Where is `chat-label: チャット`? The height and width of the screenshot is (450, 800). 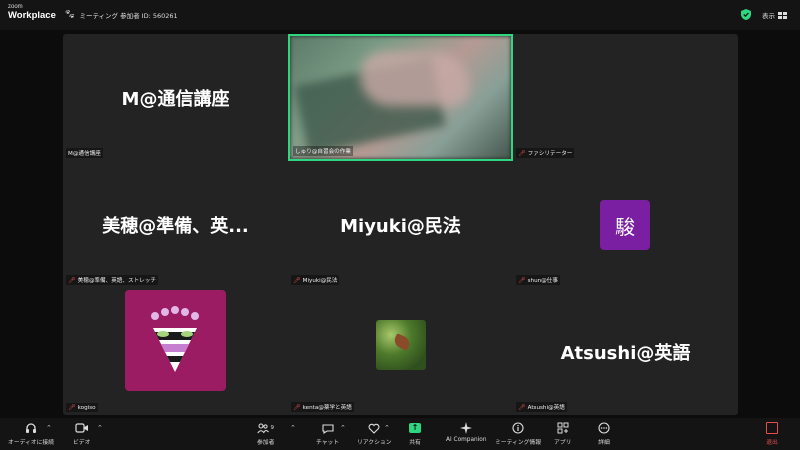 chat-label: チャット is located at coordinates (328, 443).